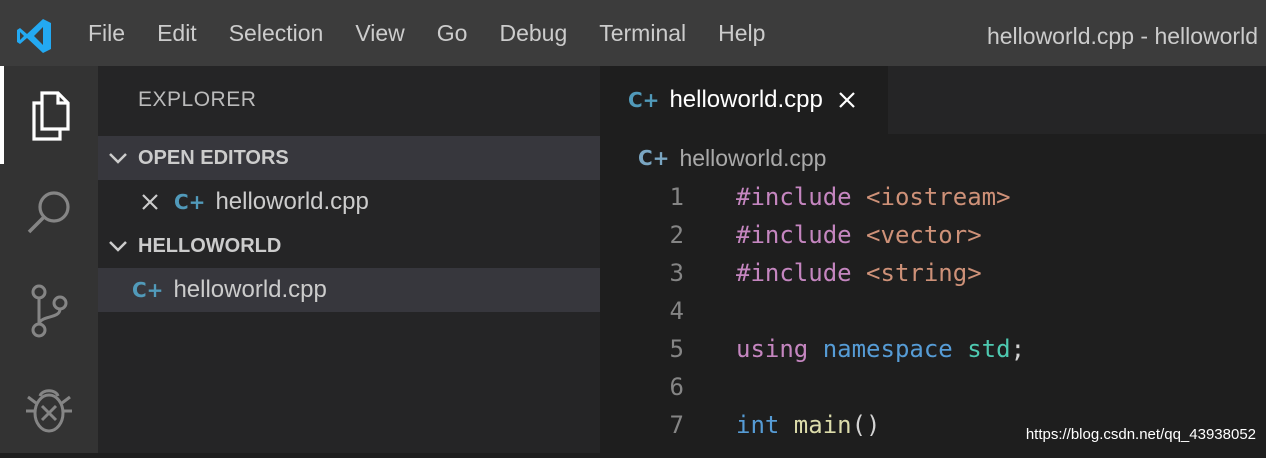  Describe the element at coordinates (379, 33) in the screenshot. I see `menu-view: View` at that location.